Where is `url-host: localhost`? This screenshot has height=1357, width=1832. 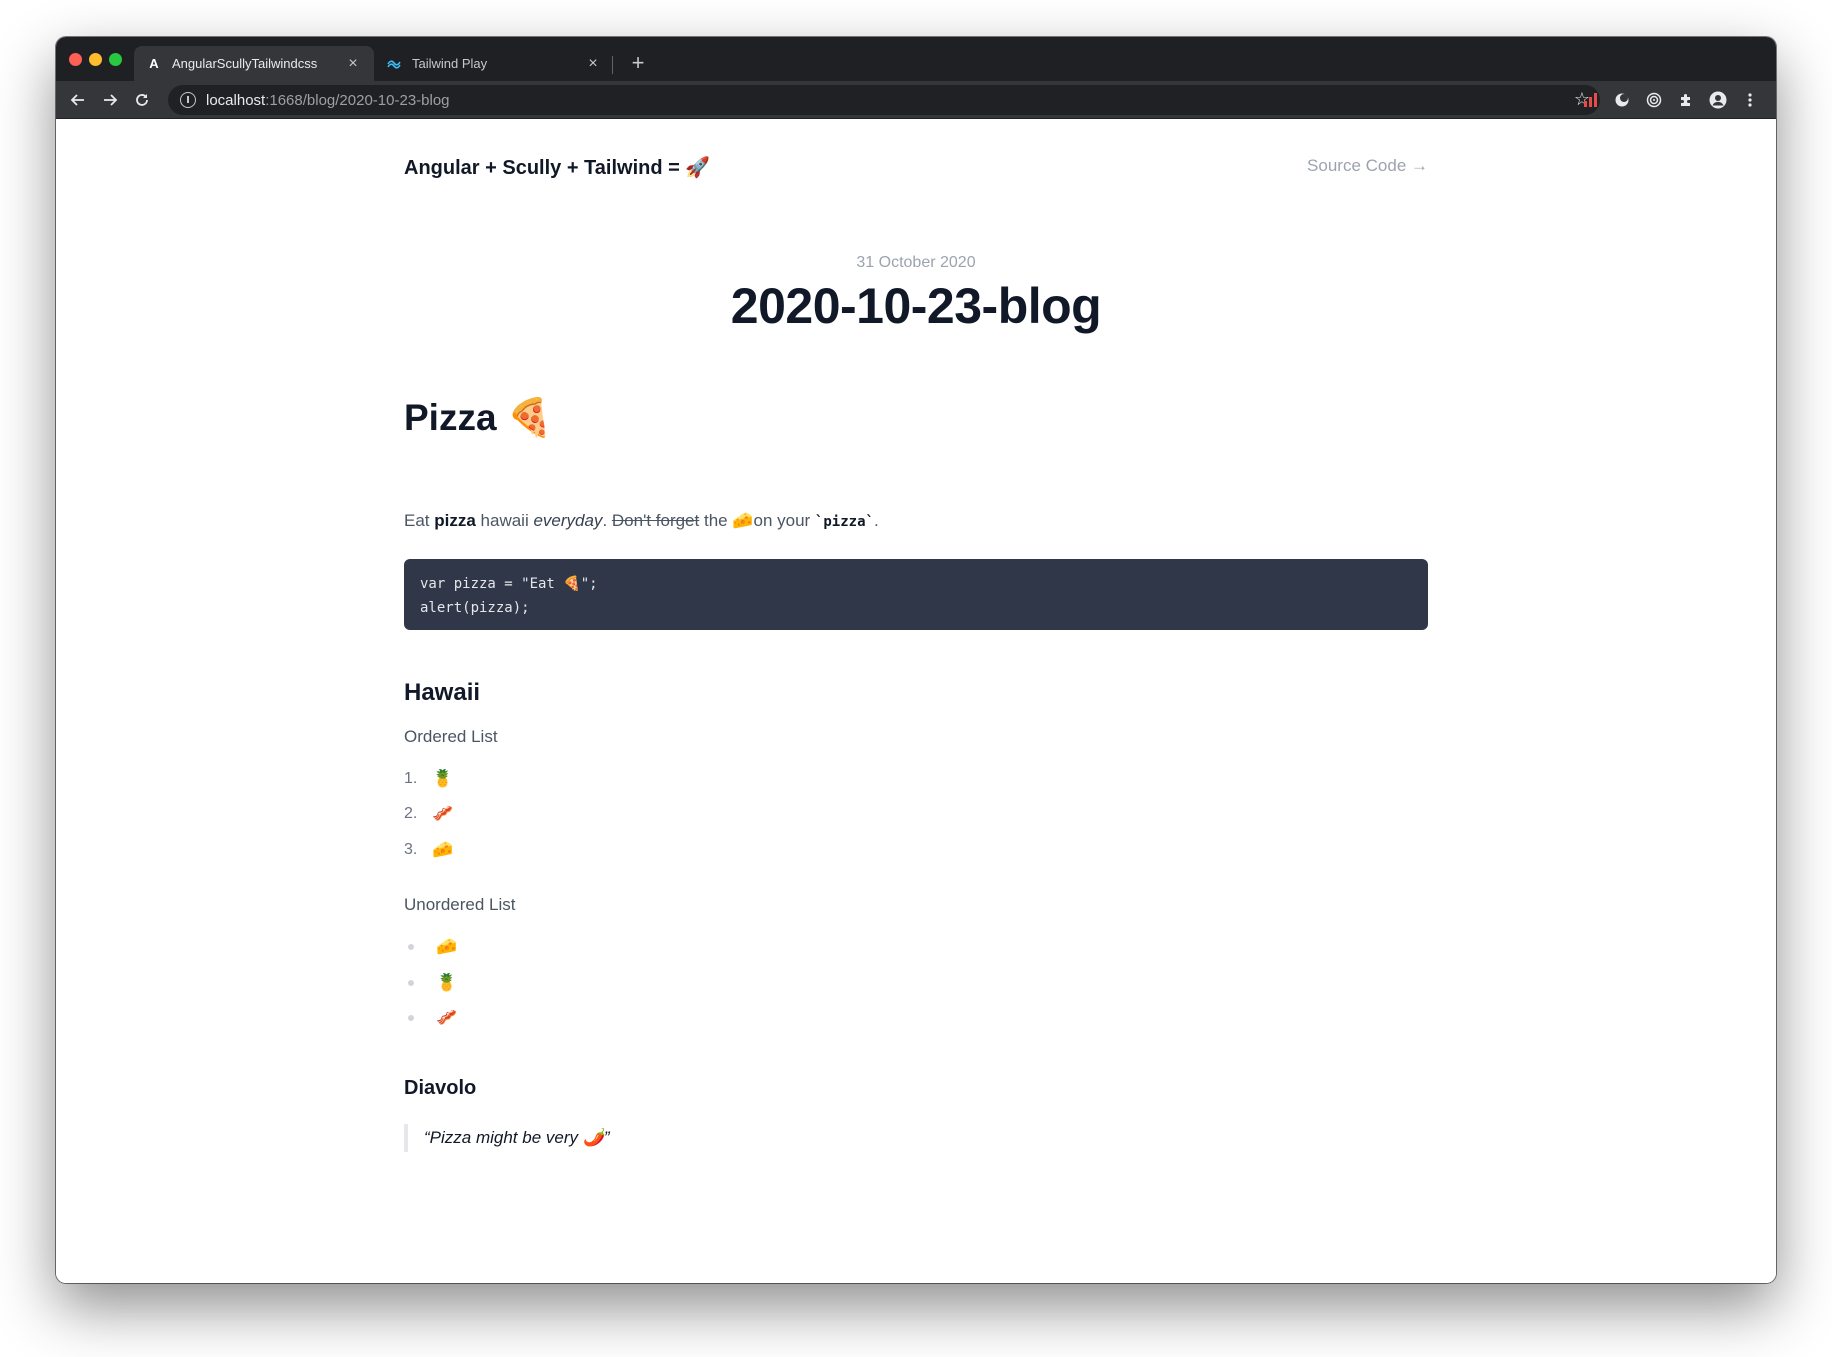
url-host: localhost is located at coordinates (236, 100).